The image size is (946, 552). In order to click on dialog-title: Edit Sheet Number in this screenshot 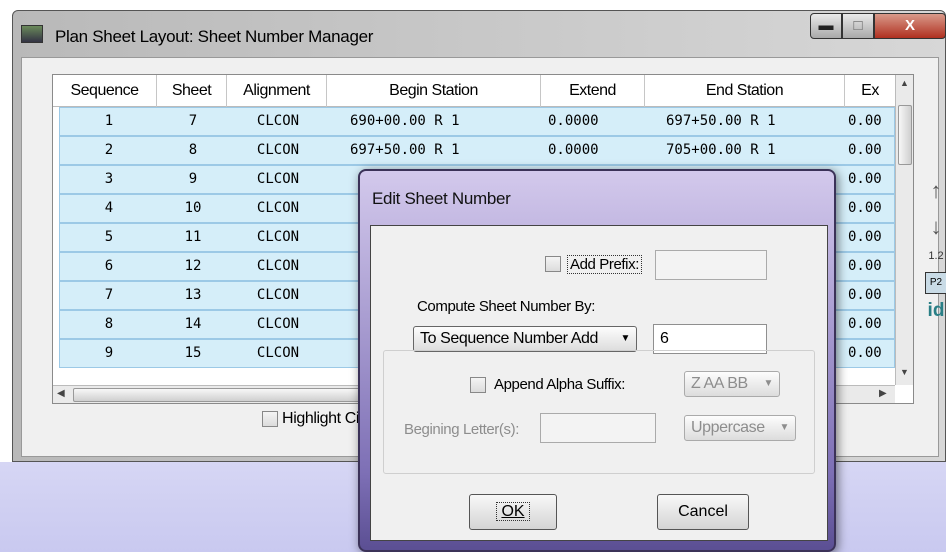, I will do `click(441, 198)`.